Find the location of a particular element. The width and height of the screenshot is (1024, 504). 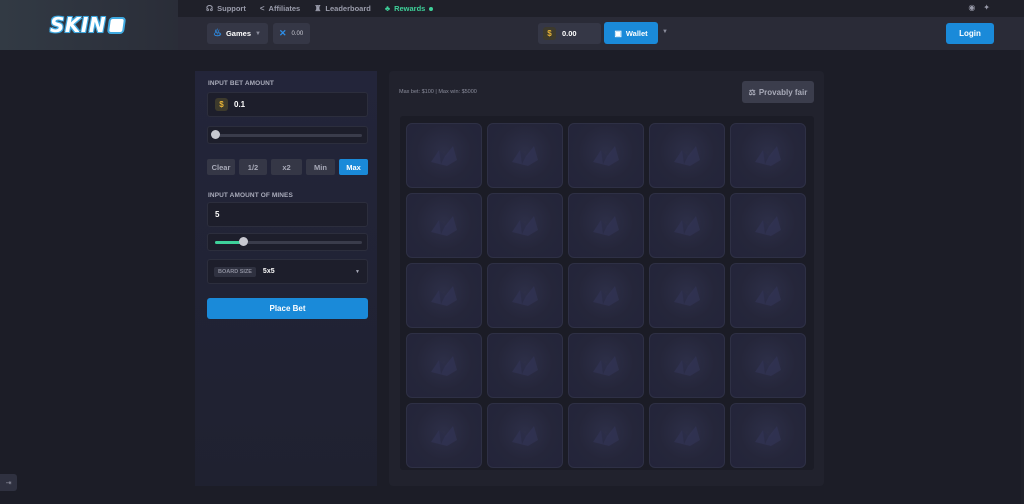

logo: SKIN is located at coordinates (88, 25).